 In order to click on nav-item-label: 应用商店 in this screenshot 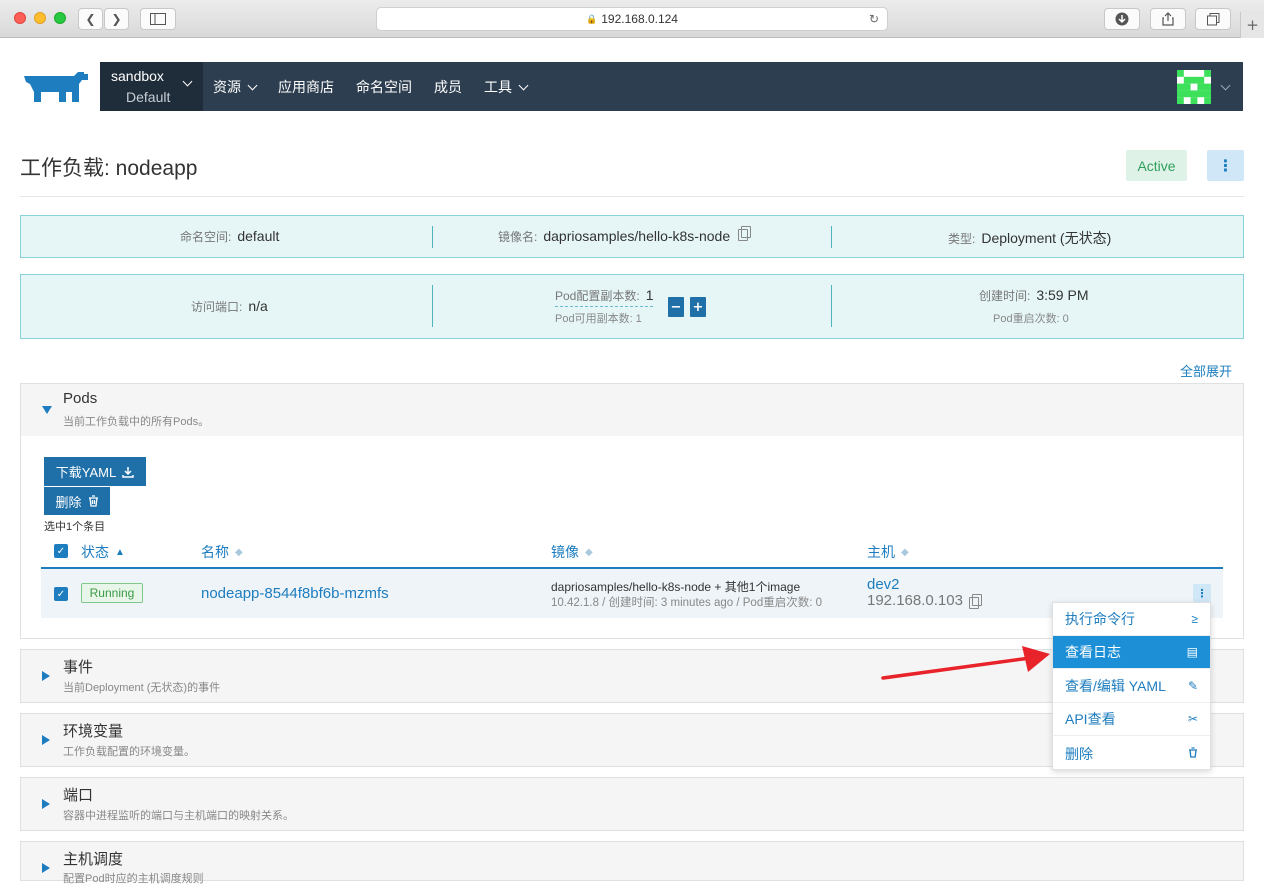, I will do `click(306, 87)`.